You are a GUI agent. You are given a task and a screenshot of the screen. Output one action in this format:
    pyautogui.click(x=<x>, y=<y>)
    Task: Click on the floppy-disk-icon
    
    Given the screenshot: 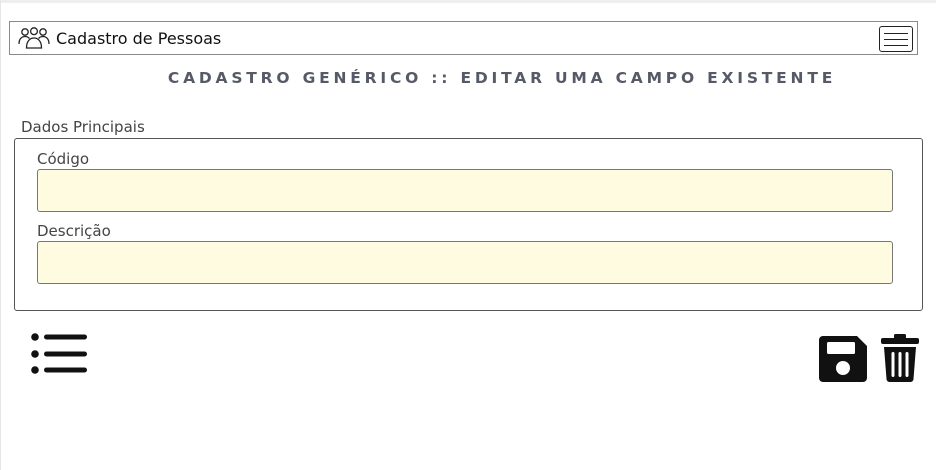 What is the action you would take?
    pyautogui.click(x=843, y=359)
    